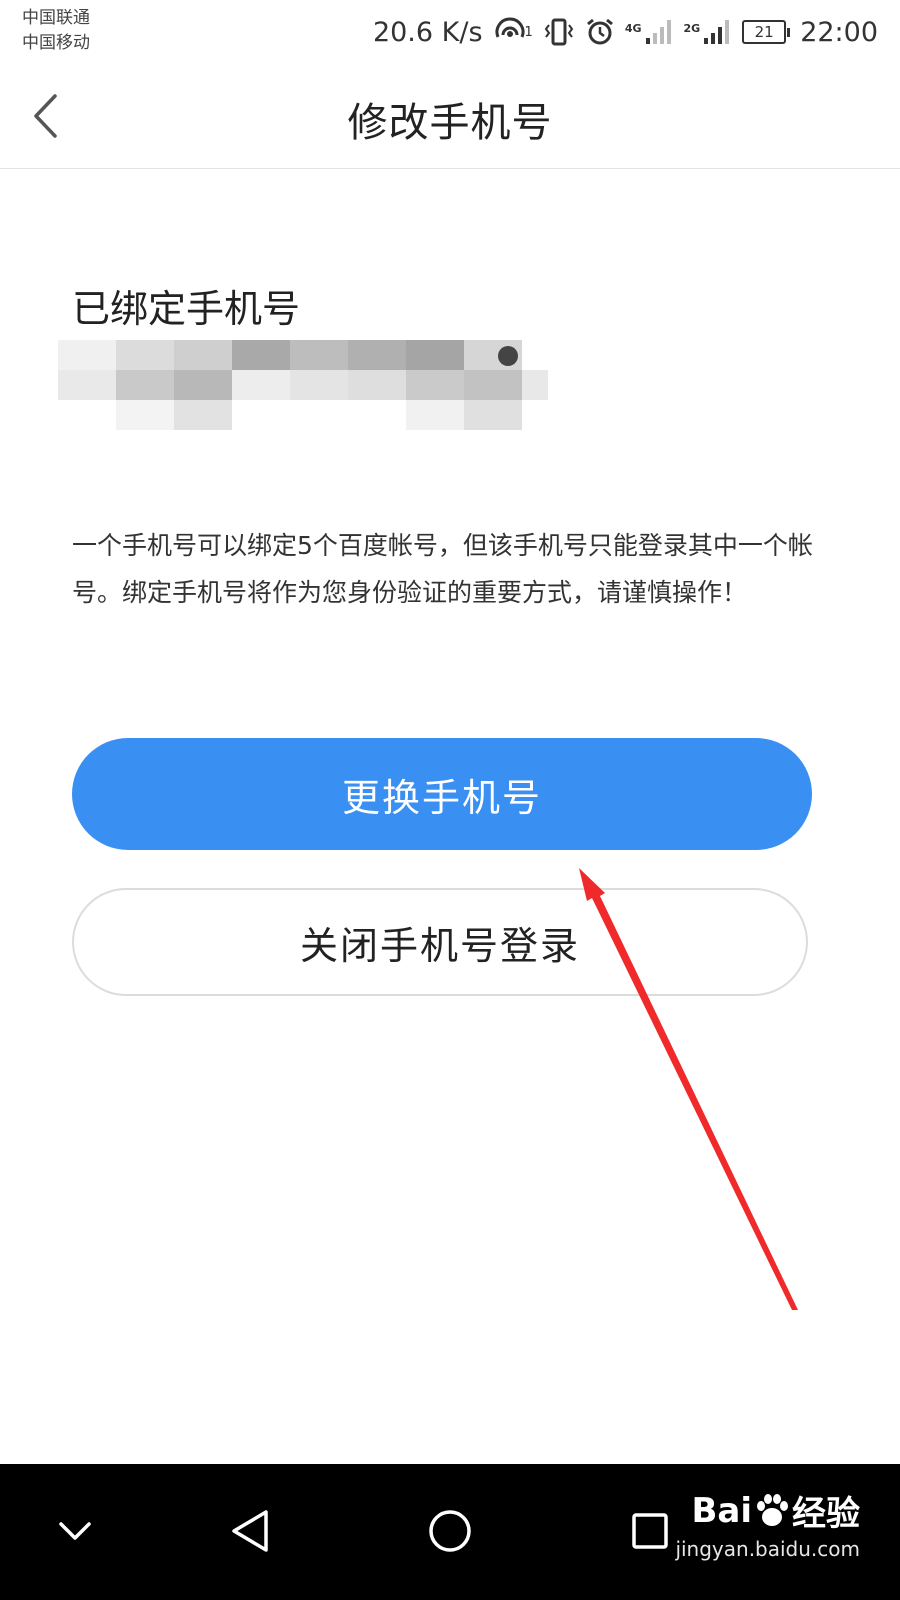 This screenshot has height=1600, width=900. Describe the element at coordinates (772, 1509) in the screenshot. I see `paw-icon` at that location.